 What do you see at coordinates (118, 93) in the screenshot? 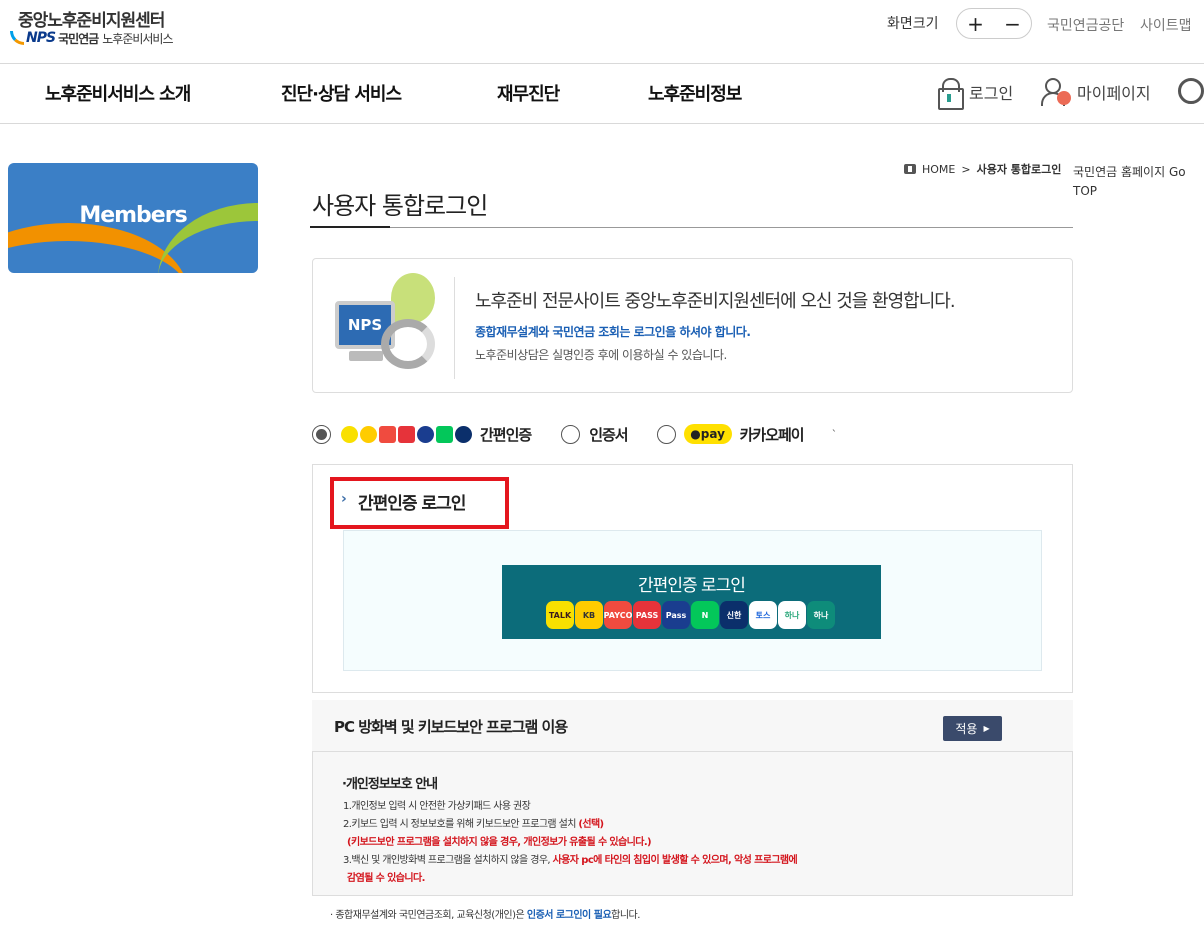
I see `nav-service-intro: 노후준비서비스 소개` at bounding box center [118, 93].